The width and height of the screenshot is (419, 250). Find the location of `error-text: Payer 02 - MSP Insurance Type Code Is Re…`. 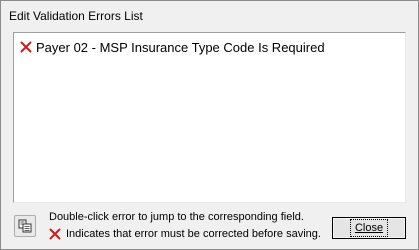

error-text: Payer 02 - MSP Insurance Type Code Is Re… is located at coordinates (180, 47).